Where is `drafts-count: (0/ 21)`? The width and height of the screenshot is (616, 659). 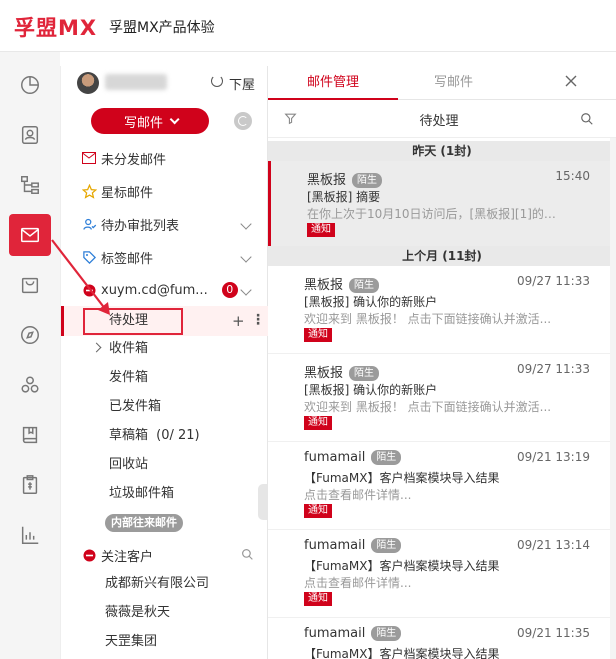
drafts-count: (0/ 21) is located at coordinates (178, 435).